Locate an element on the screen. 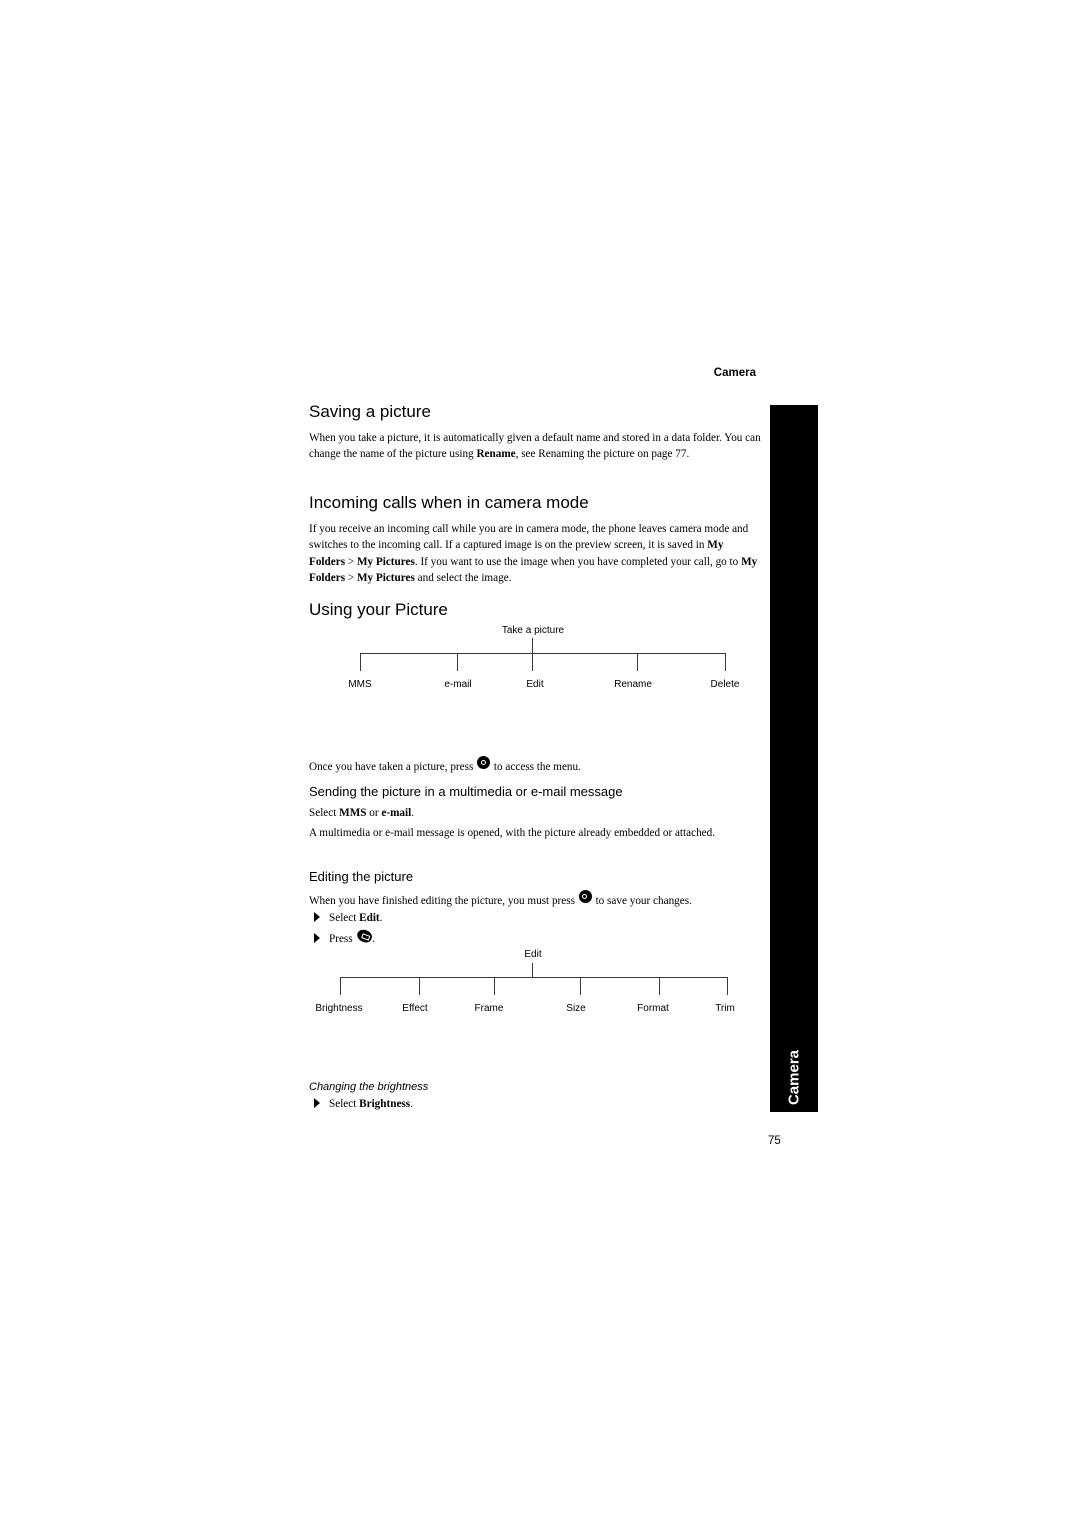  diagram-node-rename: Rename is located at coordinates (633, 684).